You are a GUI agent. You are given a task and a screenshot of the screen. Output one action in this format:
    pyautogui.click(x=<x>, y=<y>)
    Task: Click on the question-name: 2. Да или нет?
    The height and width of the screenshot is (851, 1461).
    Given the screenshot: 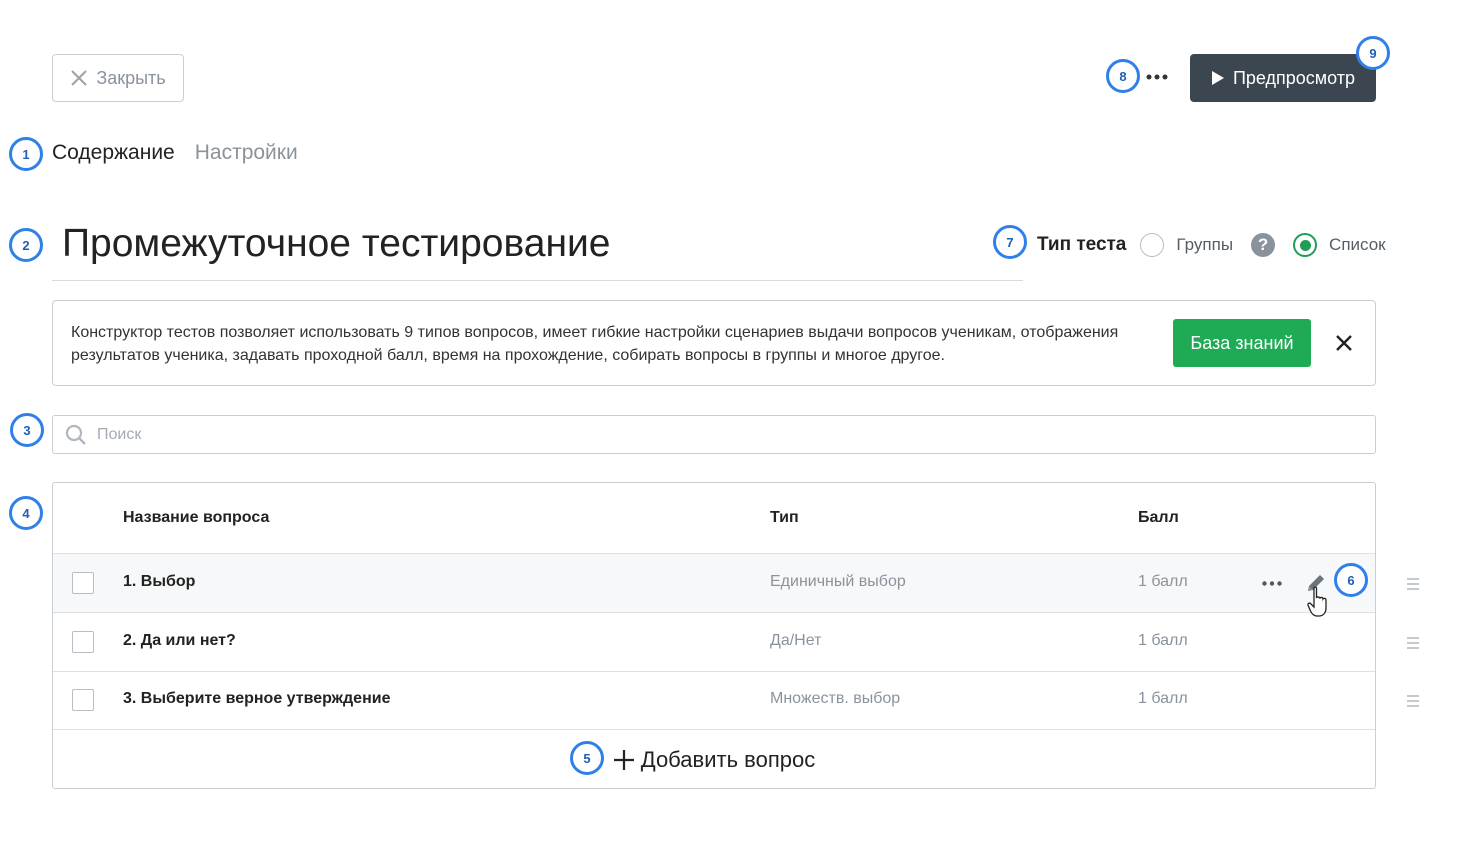 What is the action you would take?
    pyautogui.click(x=179, y=641)
    